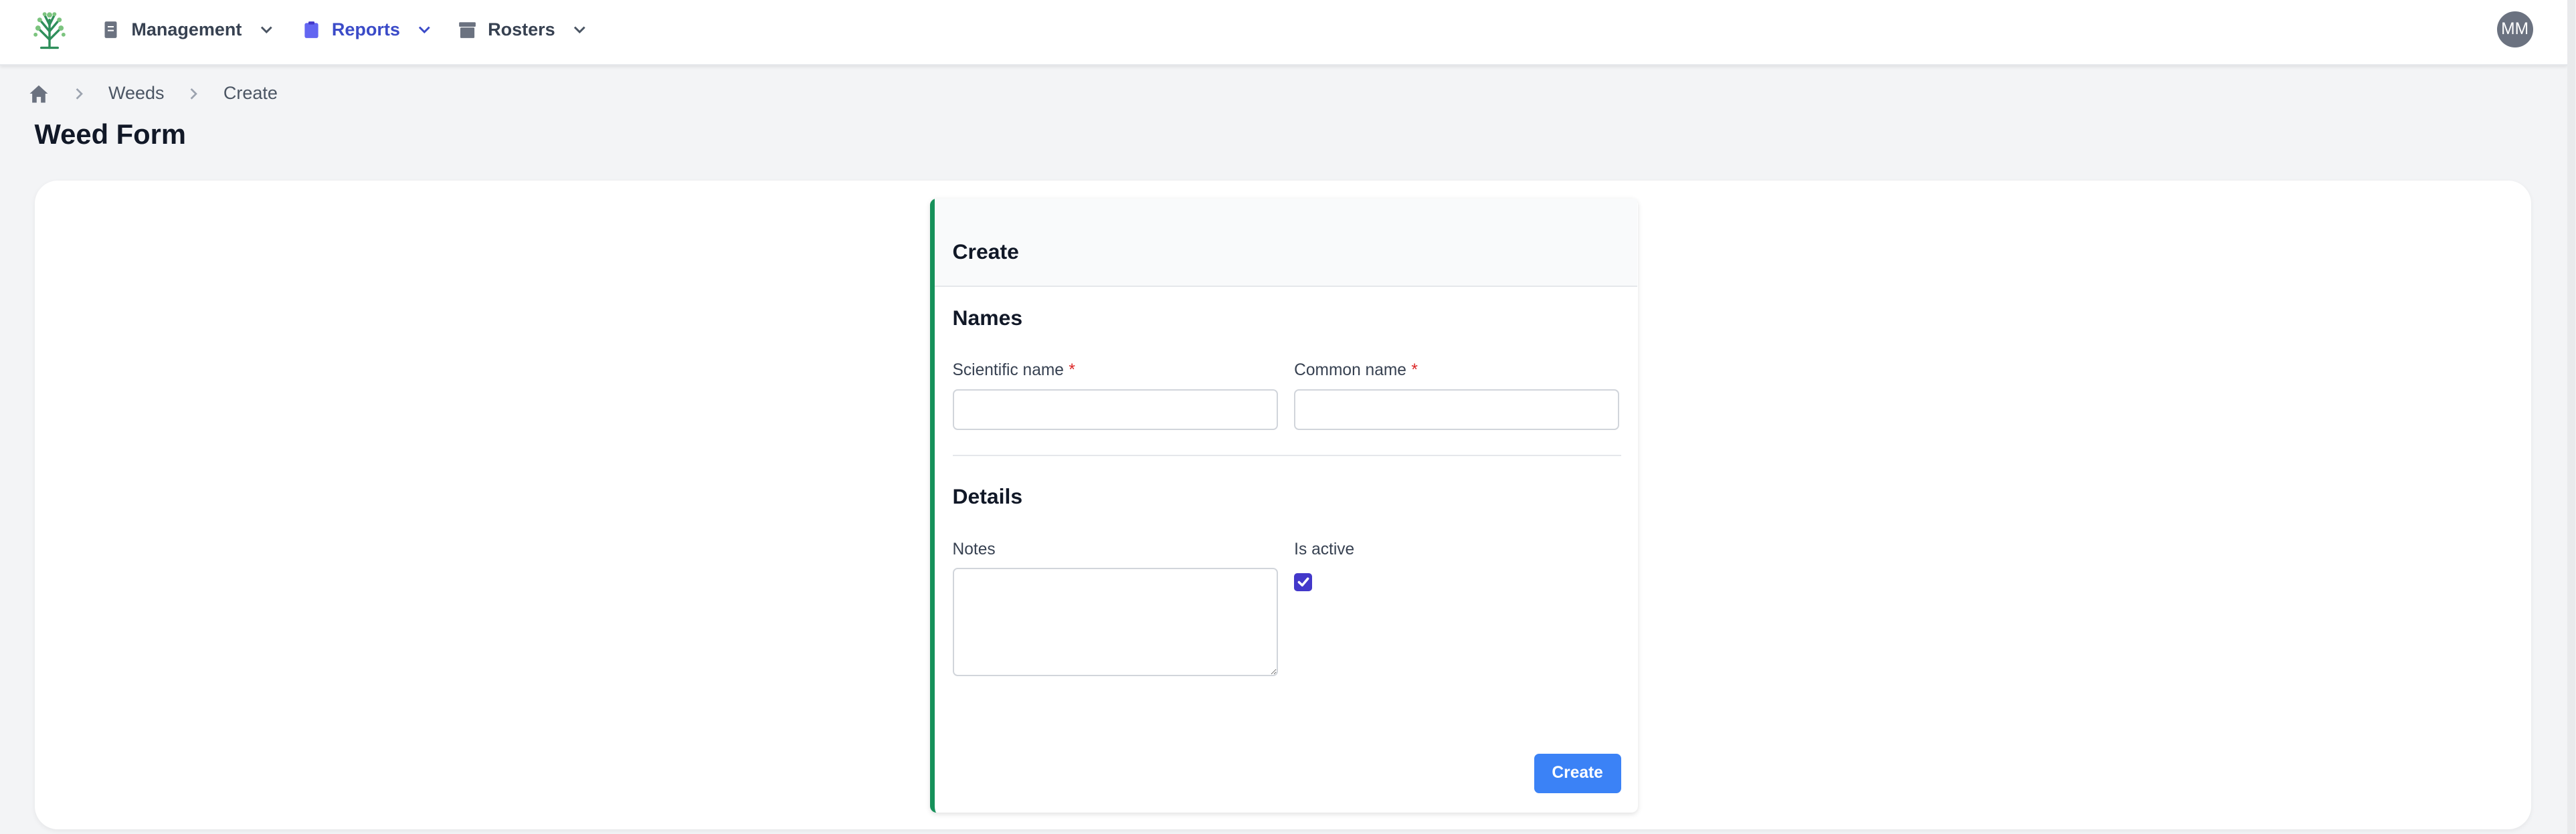 The height and width of the screenshot is (834, 2576). I want to click on nav-management: Management, so click(188, 29).